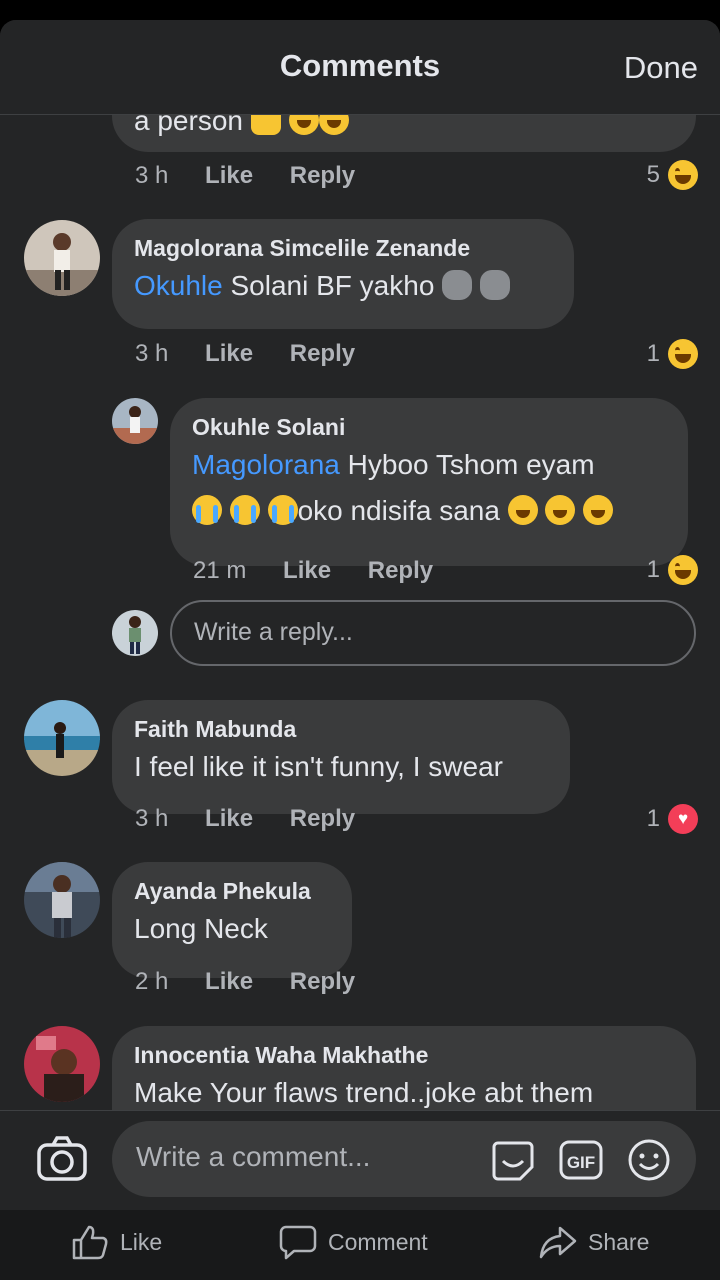 The image size is (720, 1280). Describe the element at coordinates (135, 633) in the screenshot. I see `current-user-avatar` at that location.